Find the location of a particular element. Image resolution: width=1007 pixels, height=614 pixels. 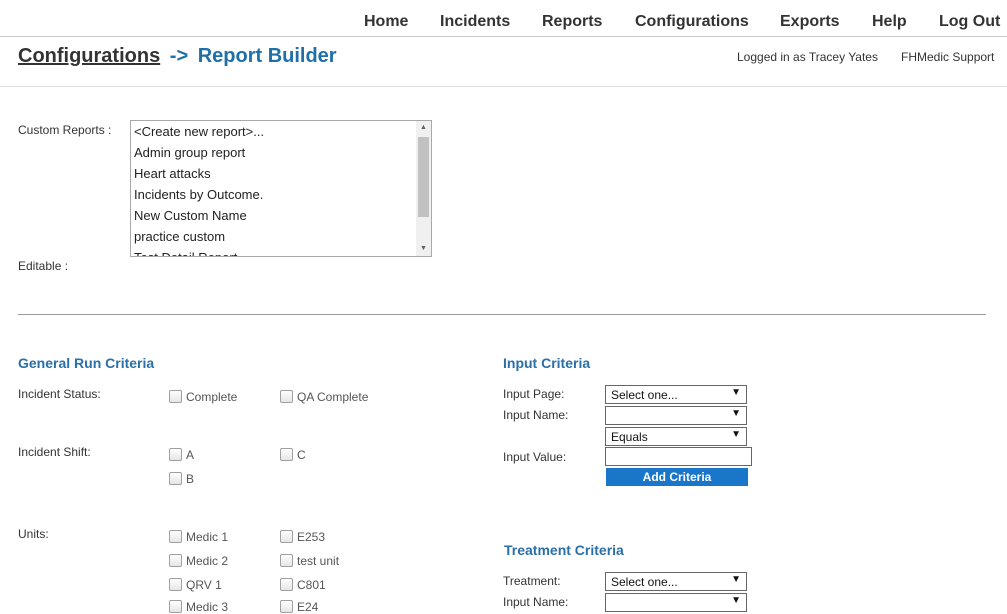

general-run-criteria-title: General Run Criteria is located at coordinates (86, 363).